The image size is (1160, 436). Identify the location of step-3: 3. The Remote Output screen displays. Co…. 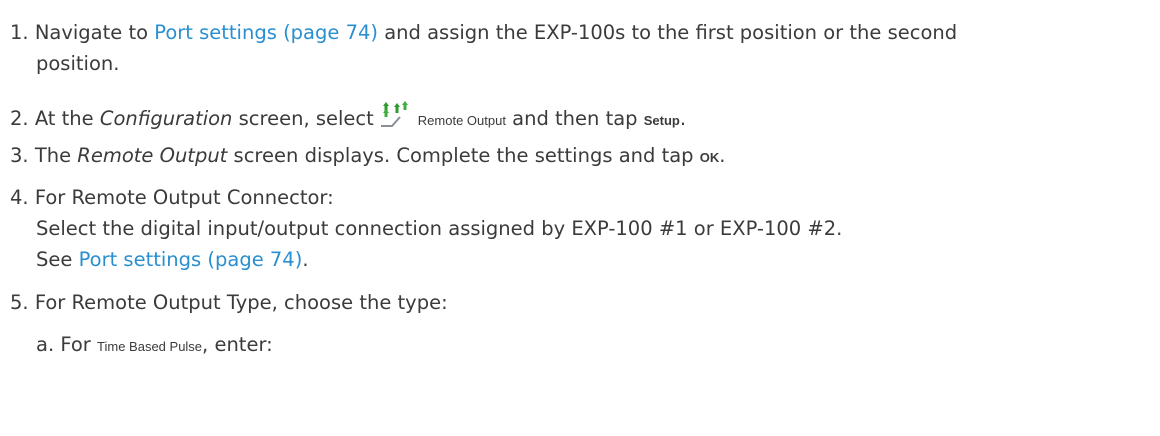
(367, 157).